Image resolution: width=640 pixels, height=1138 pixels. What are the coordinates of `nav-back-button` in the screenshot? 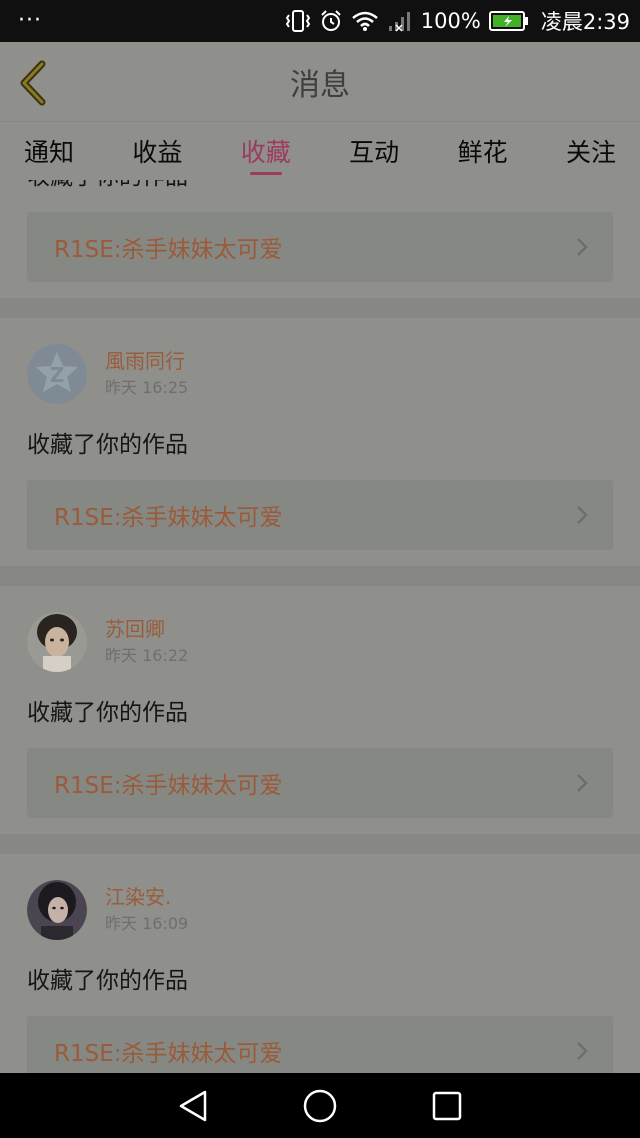 It's located at (193, 1106).